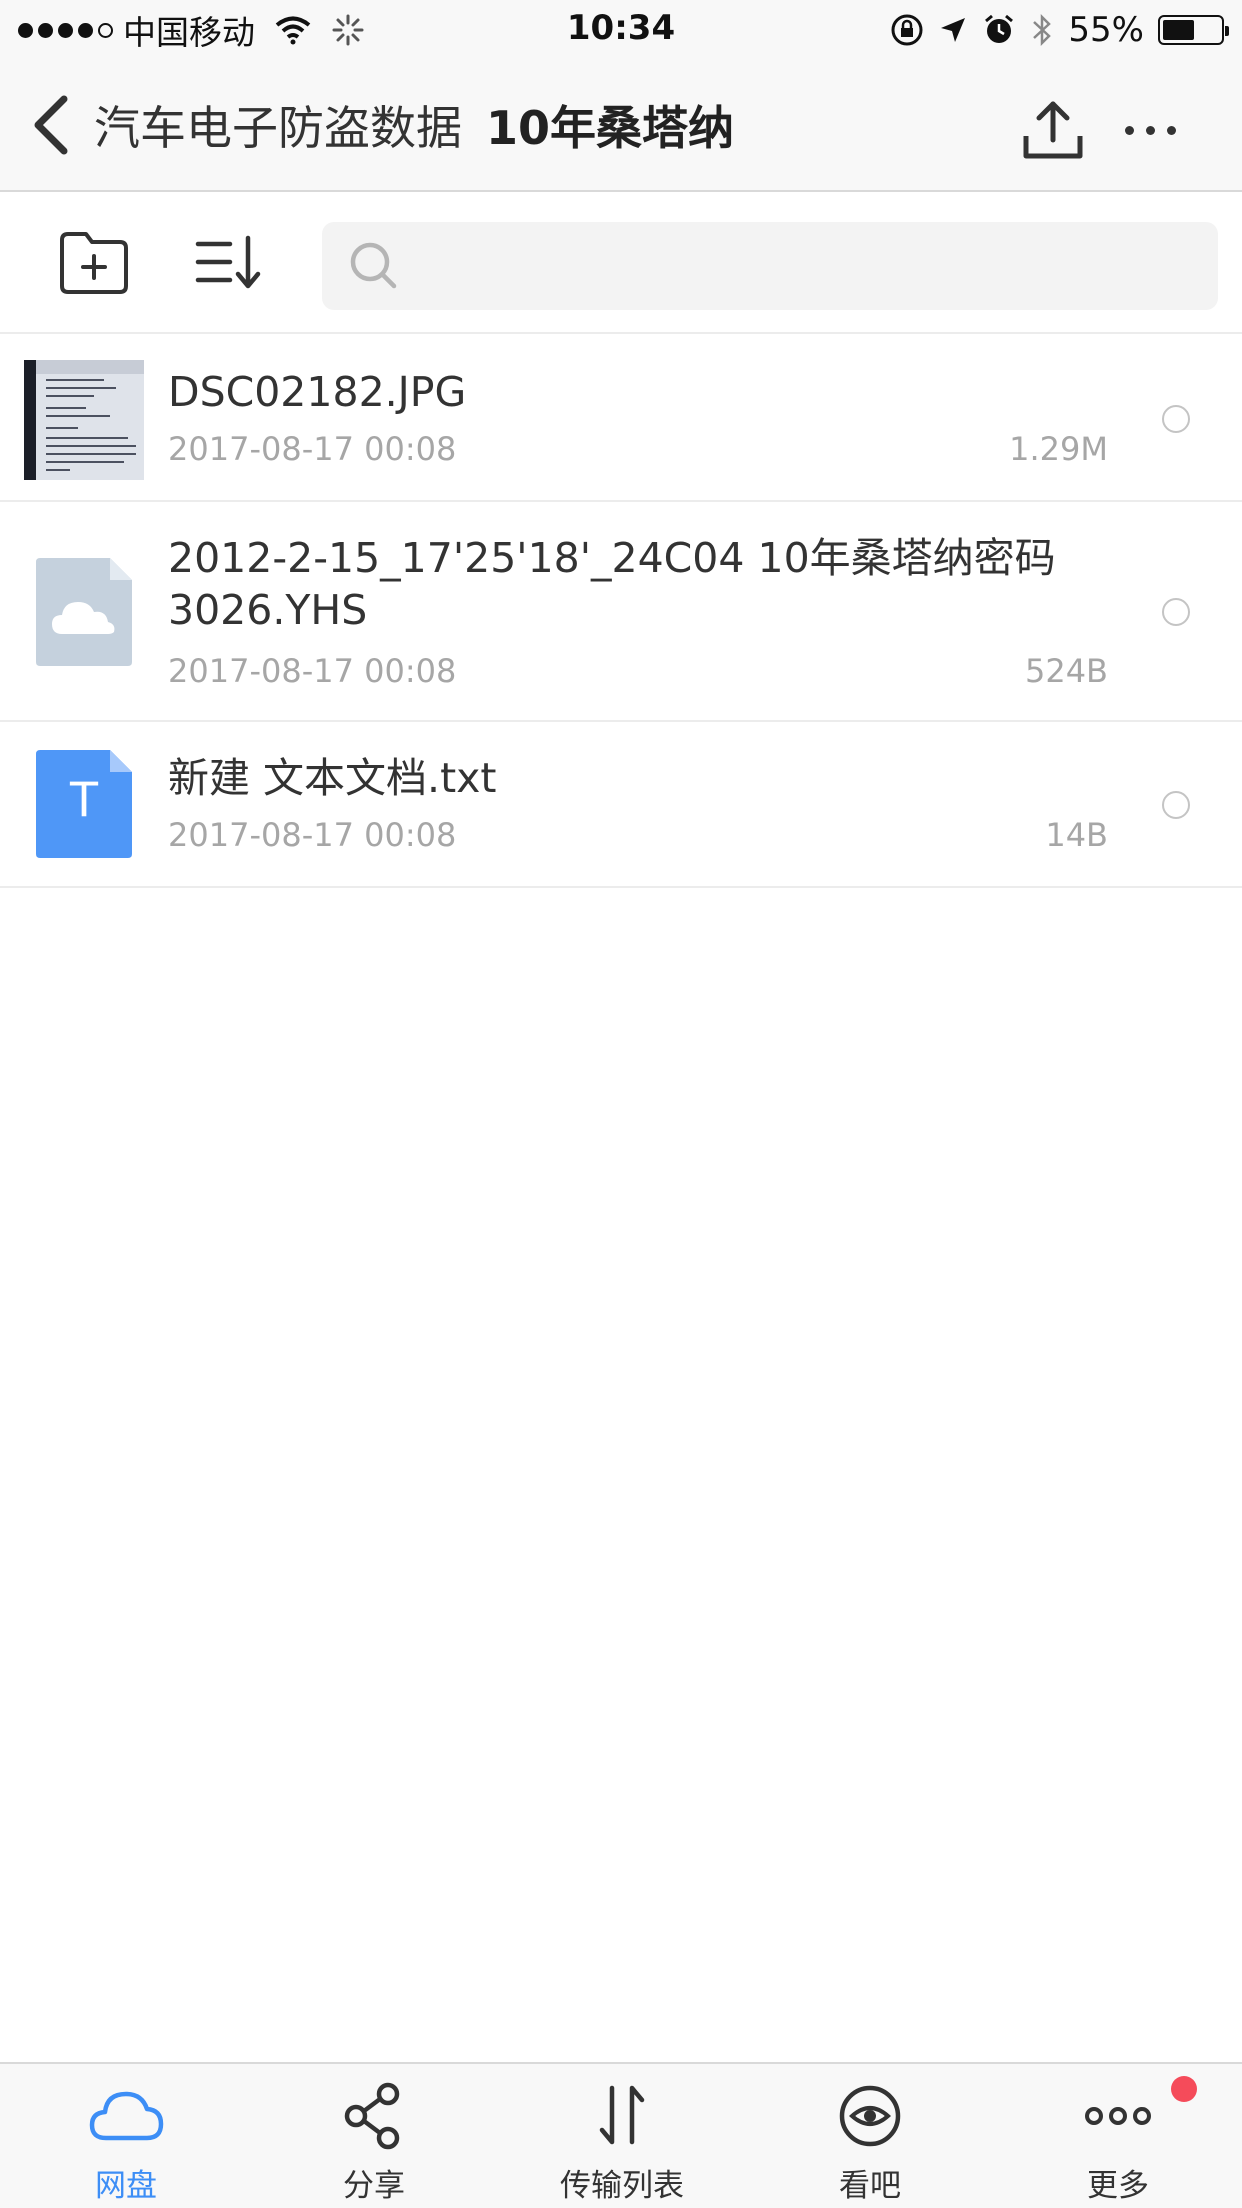 This screenshot has width=1242, height=2208. I want to click on battery-icon, so click(1193, 30).